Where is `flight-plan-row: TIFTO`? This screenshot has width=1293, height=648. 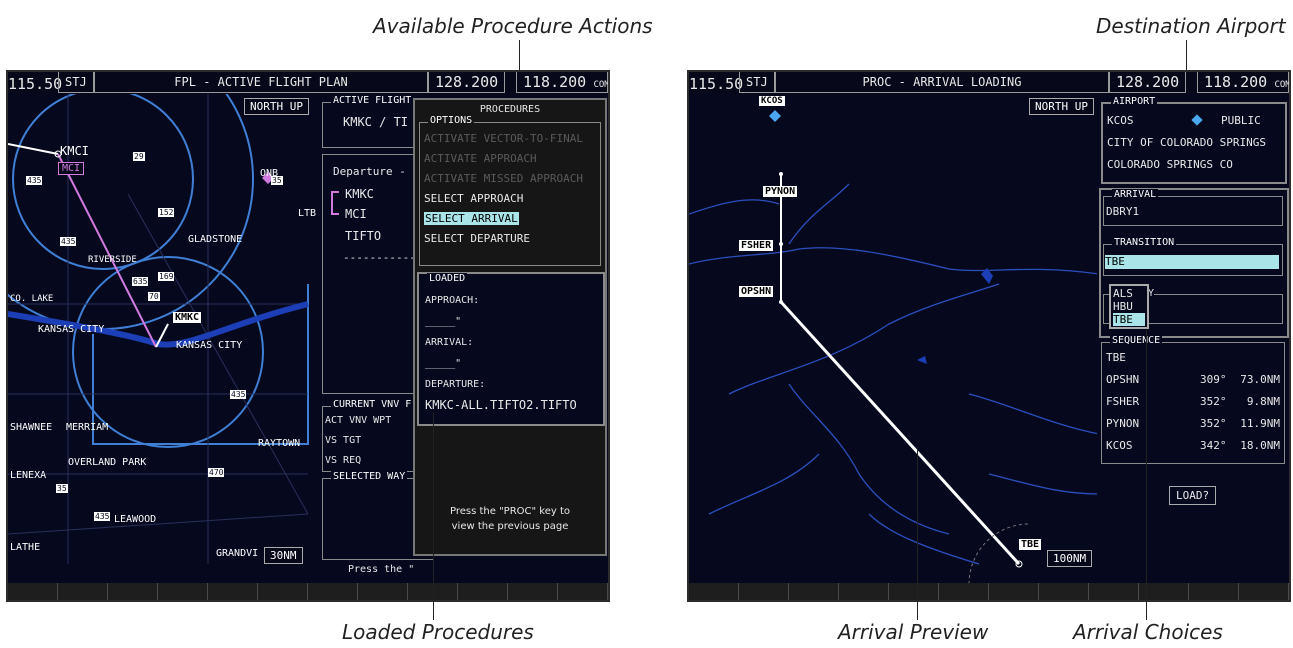
flight-plan-row: TIFTO is located at coordinates (363, 236).